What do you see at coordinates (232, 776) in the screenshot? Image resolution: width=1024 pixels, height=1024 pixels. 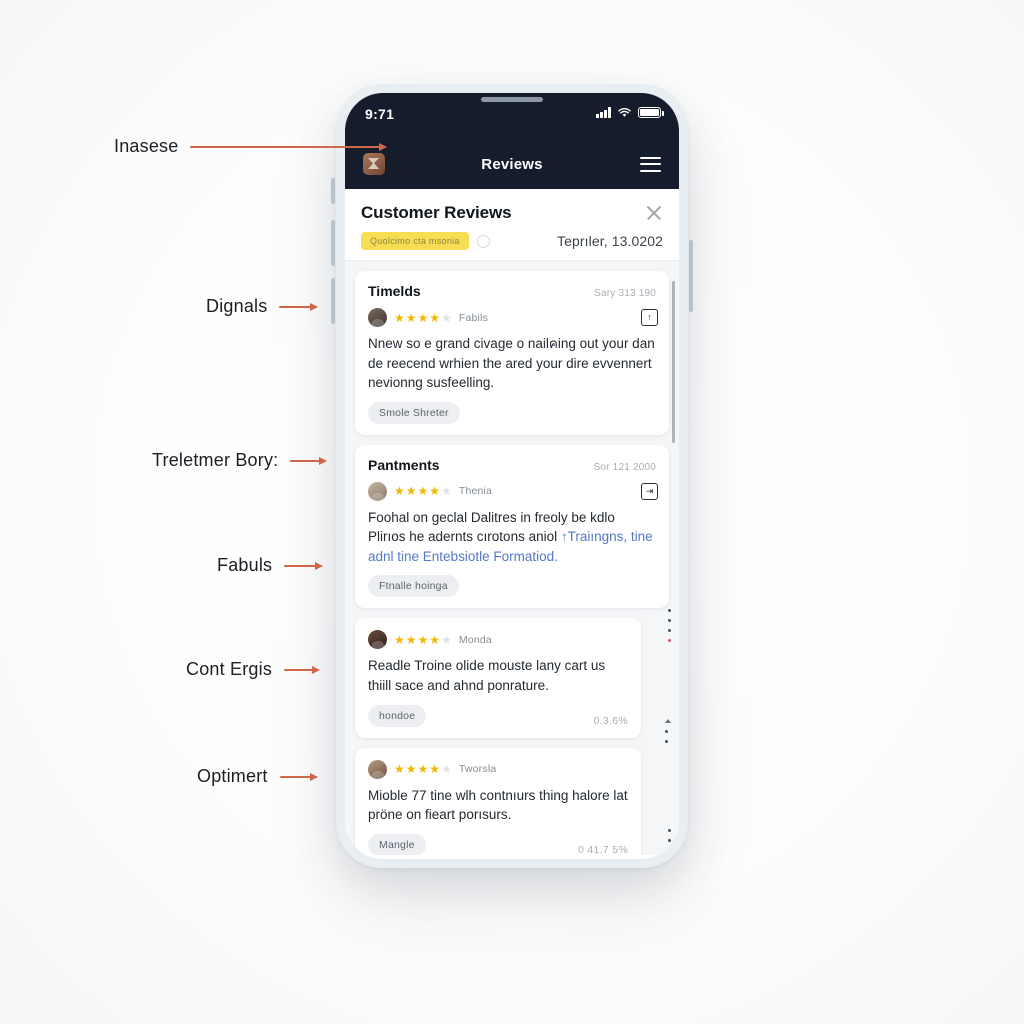 I see `annotation-label: Optimert` at bounding box center [232, 776].